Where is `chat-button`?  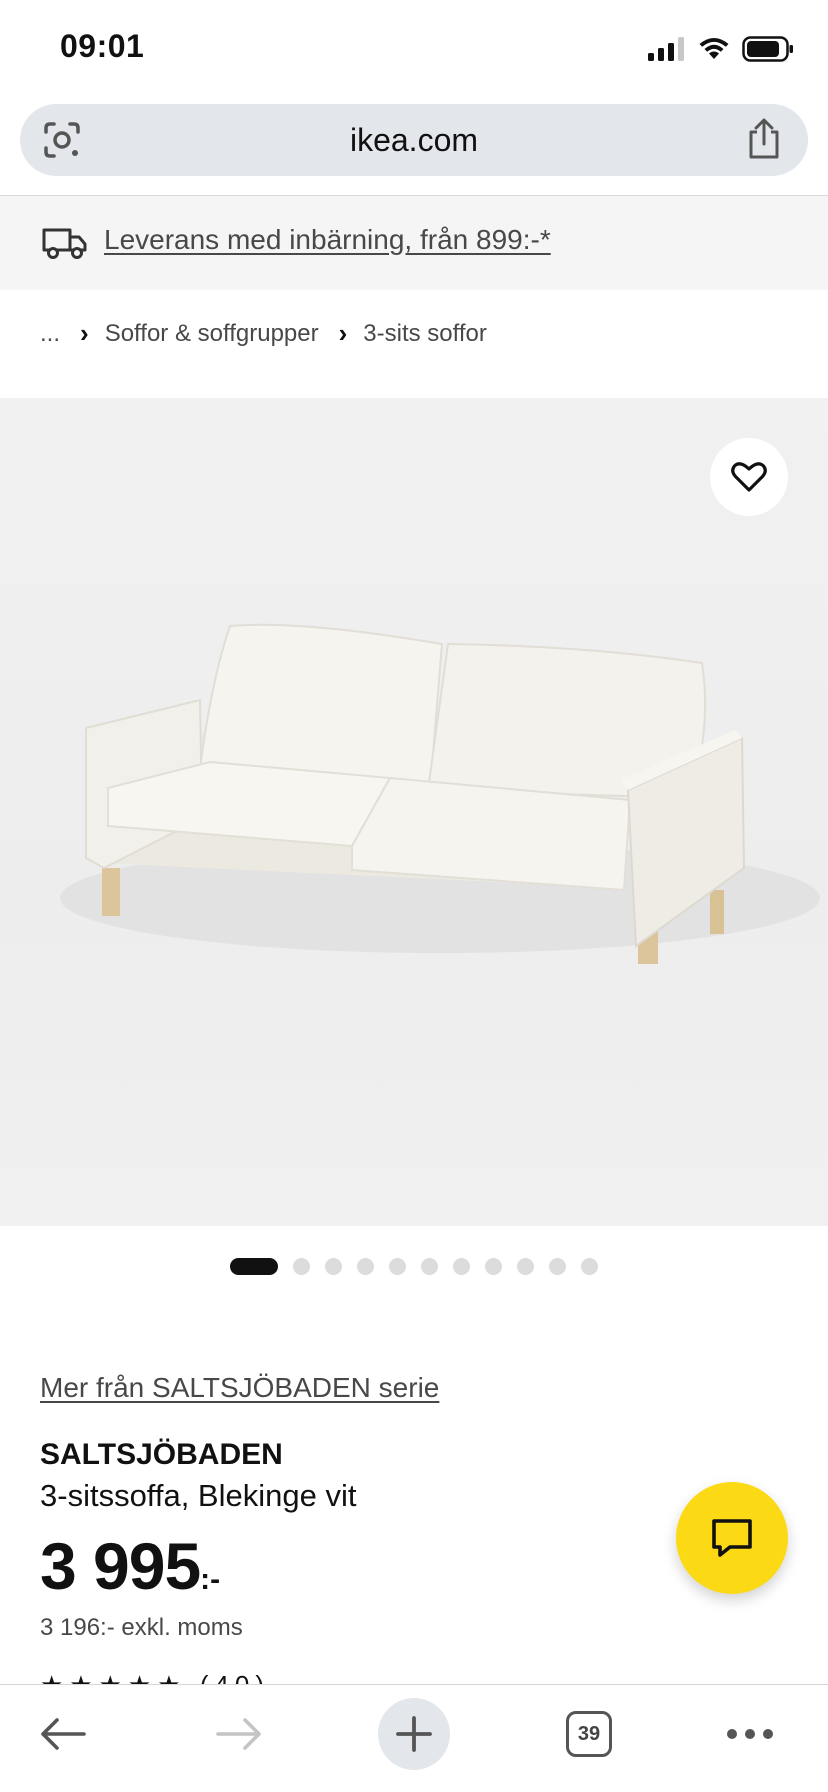
chat-button is located at coordinates (732, 1538).